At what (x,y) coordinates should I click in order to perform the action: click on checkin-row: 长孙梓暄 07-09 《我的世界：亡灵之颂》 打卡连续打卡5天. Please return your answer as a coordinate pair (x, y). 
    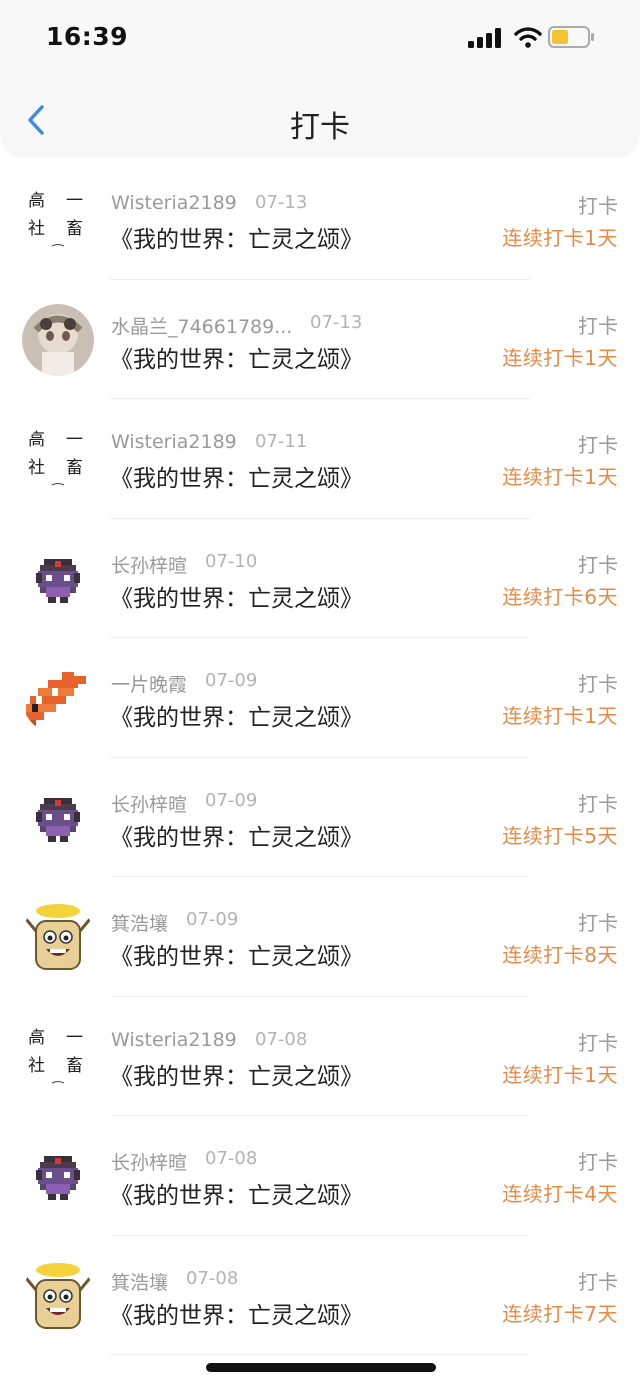
    Looking at the image, I should click on (320, 818).